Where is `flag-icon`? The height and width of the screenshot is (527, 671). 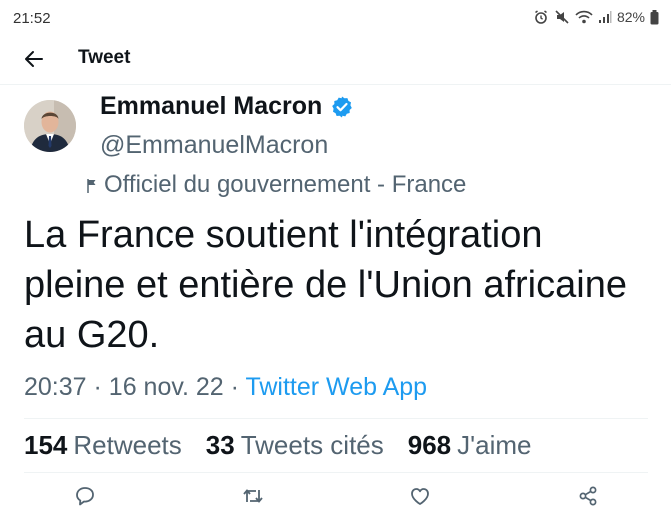 flag-icon is located at coordinates (93, 185).